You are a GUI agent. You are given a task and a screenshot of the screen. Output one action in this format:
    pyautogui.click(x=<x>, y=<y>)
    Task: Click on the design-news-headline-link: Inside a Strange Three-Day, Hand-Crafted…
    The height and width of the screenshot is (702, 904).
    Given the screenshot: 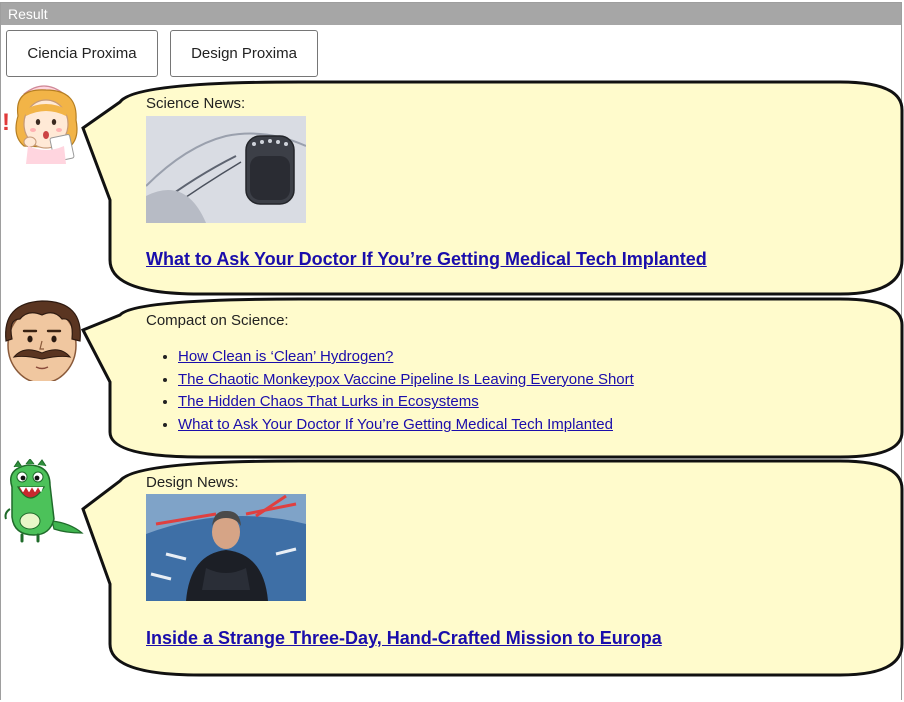 What is the action you would take?
    pyautogui.click(x=404, y=638)
    